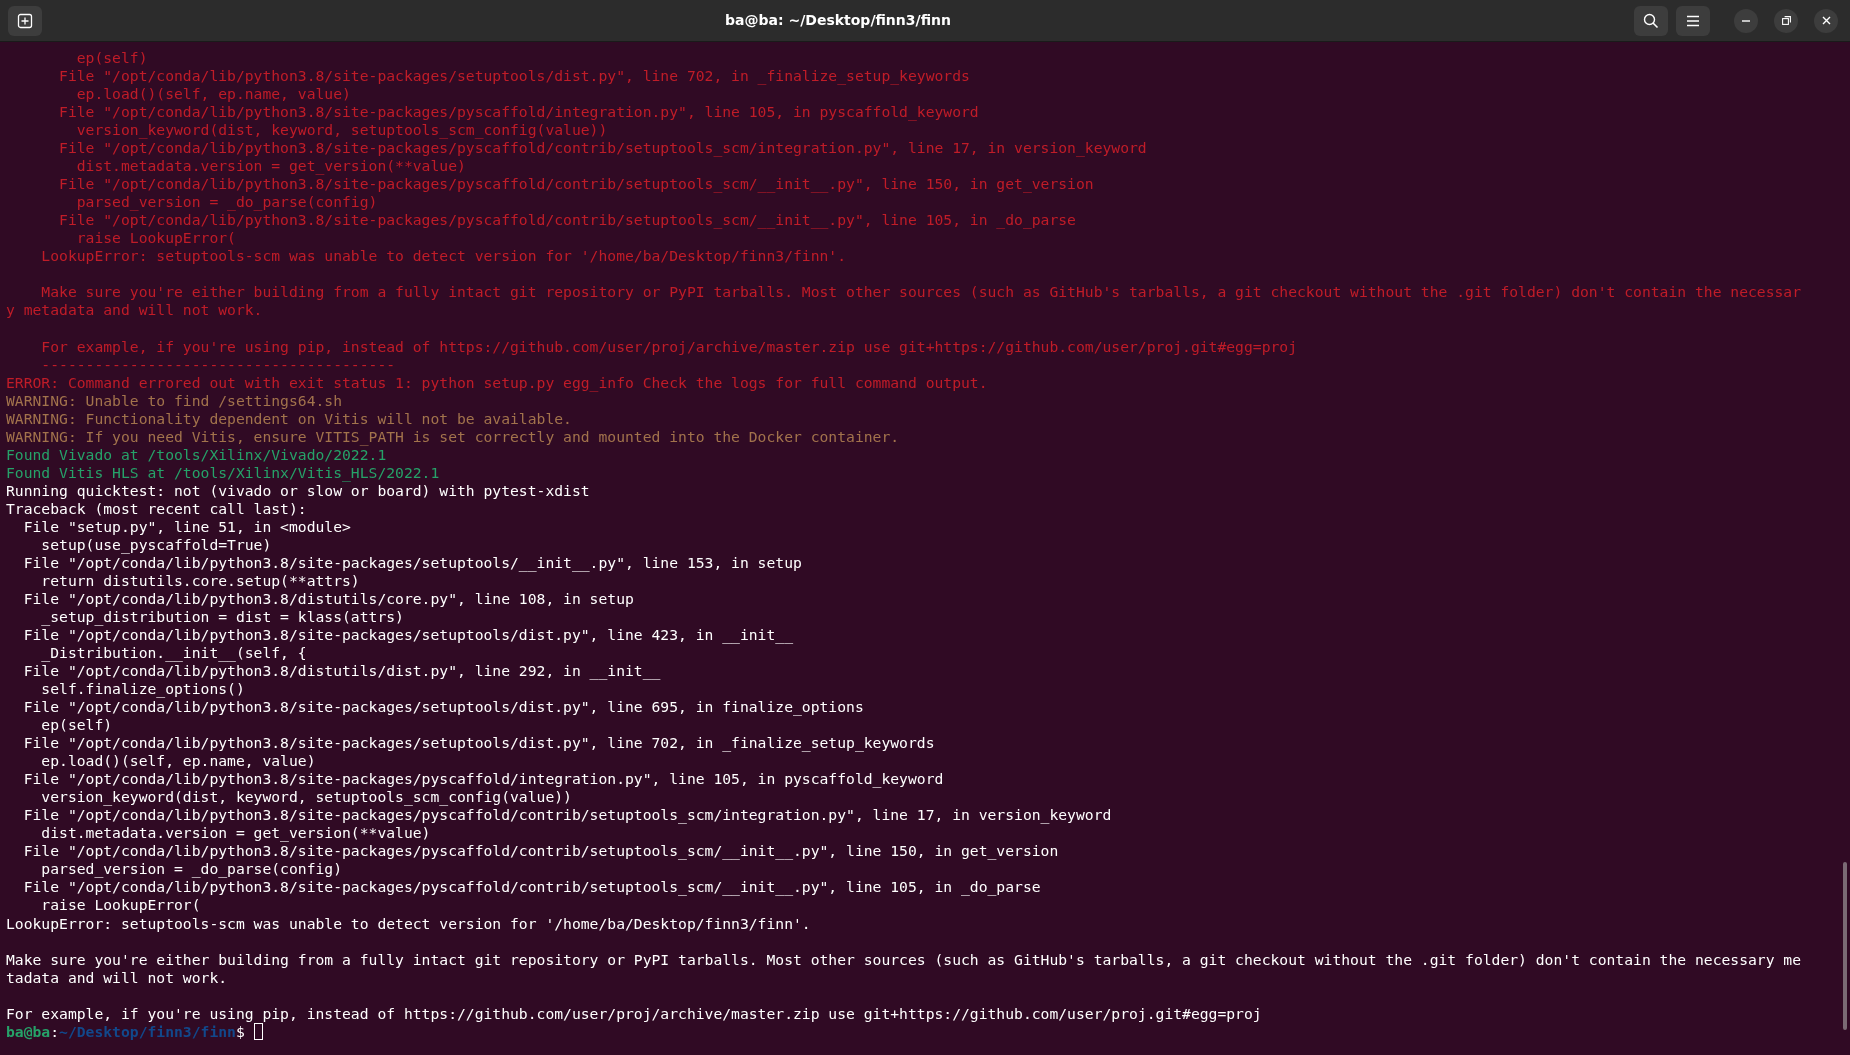  What do you see at coordinates (134, 310) in the screenshot?
I see `error-output-line: y metadata and will not work.` at bounding box center [134, 310].